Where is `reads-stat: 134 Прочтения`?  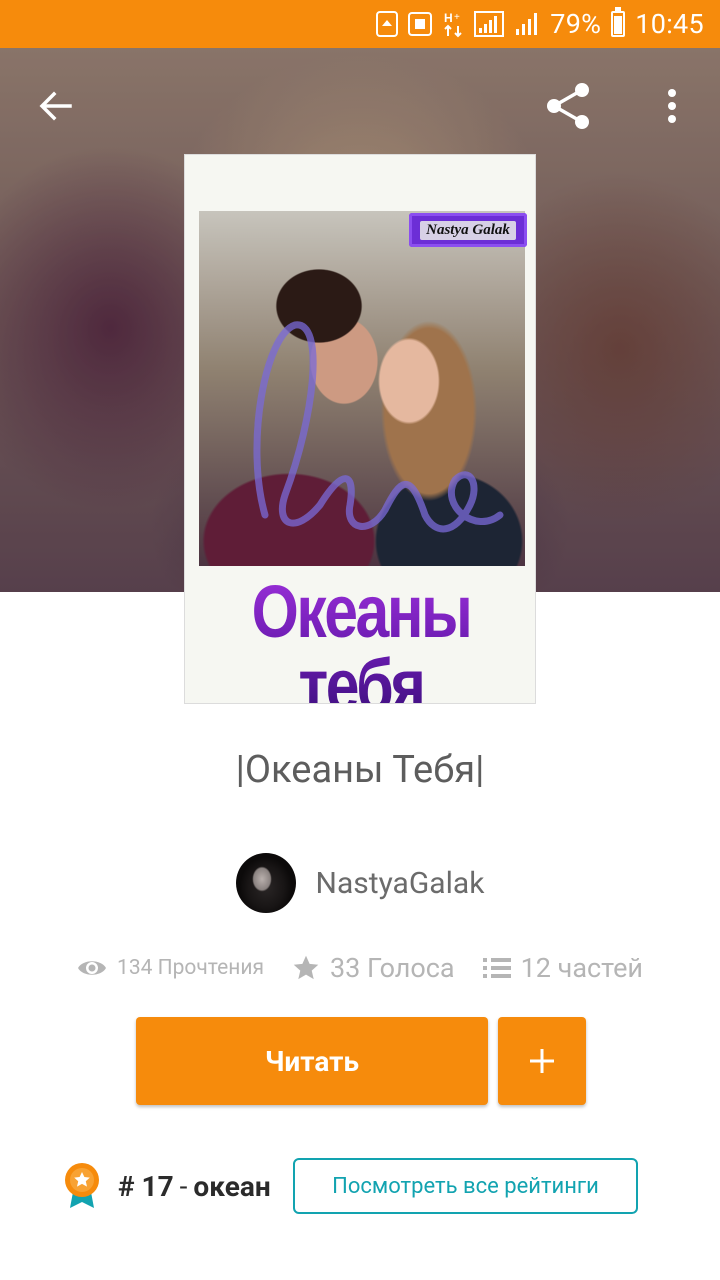
reads-stat: 134 Прочтения is located at coordinates (170, 968).